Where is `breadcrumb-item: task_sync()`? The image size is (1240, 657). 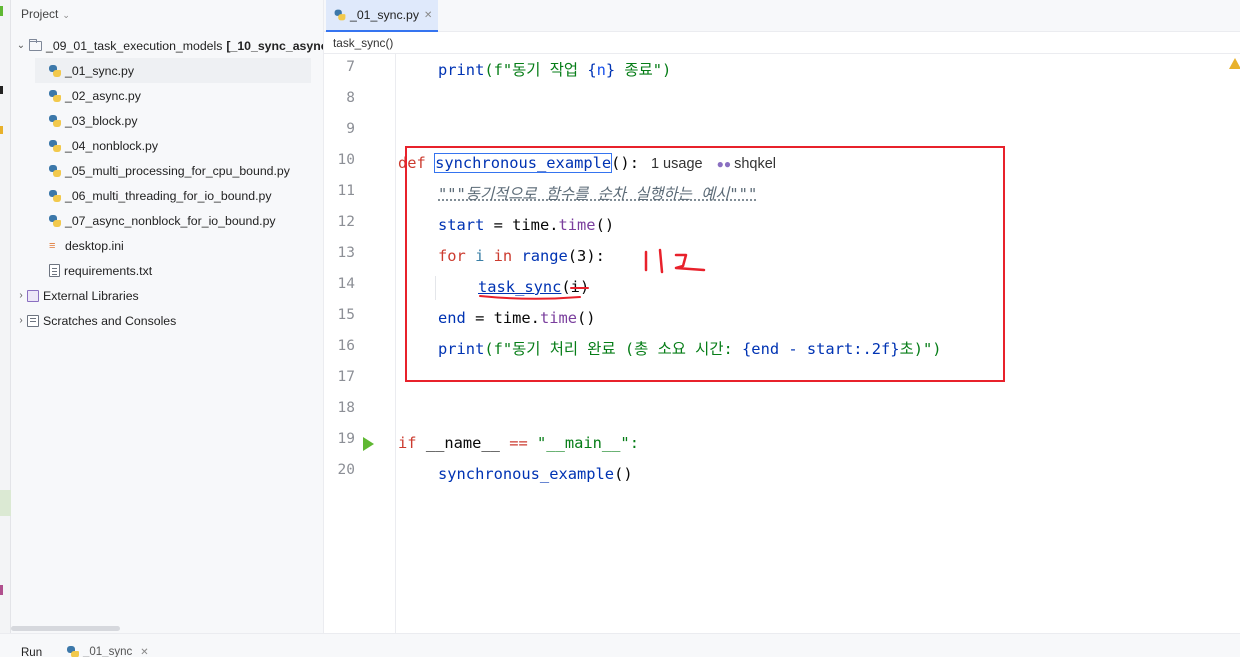
breadcrumb-item: task_sync() is located at coordinates (363, 43).